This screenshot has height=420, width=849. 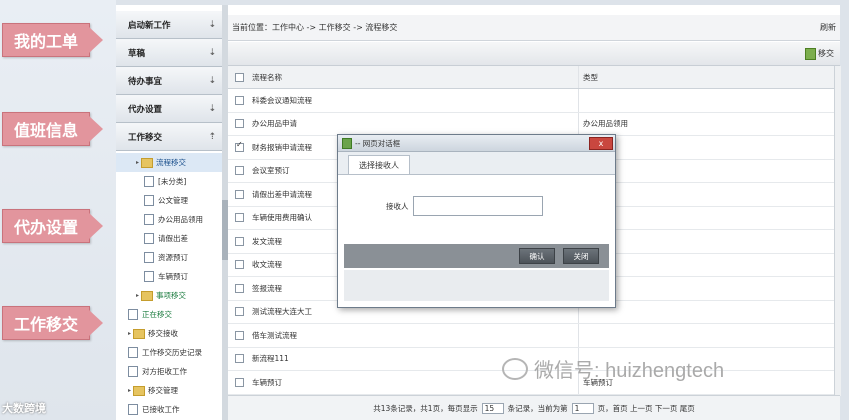 What do you see at coordinates (837, 231) in the screenshot?
I see `table-scrollbar` at bounding box center [837, 231].